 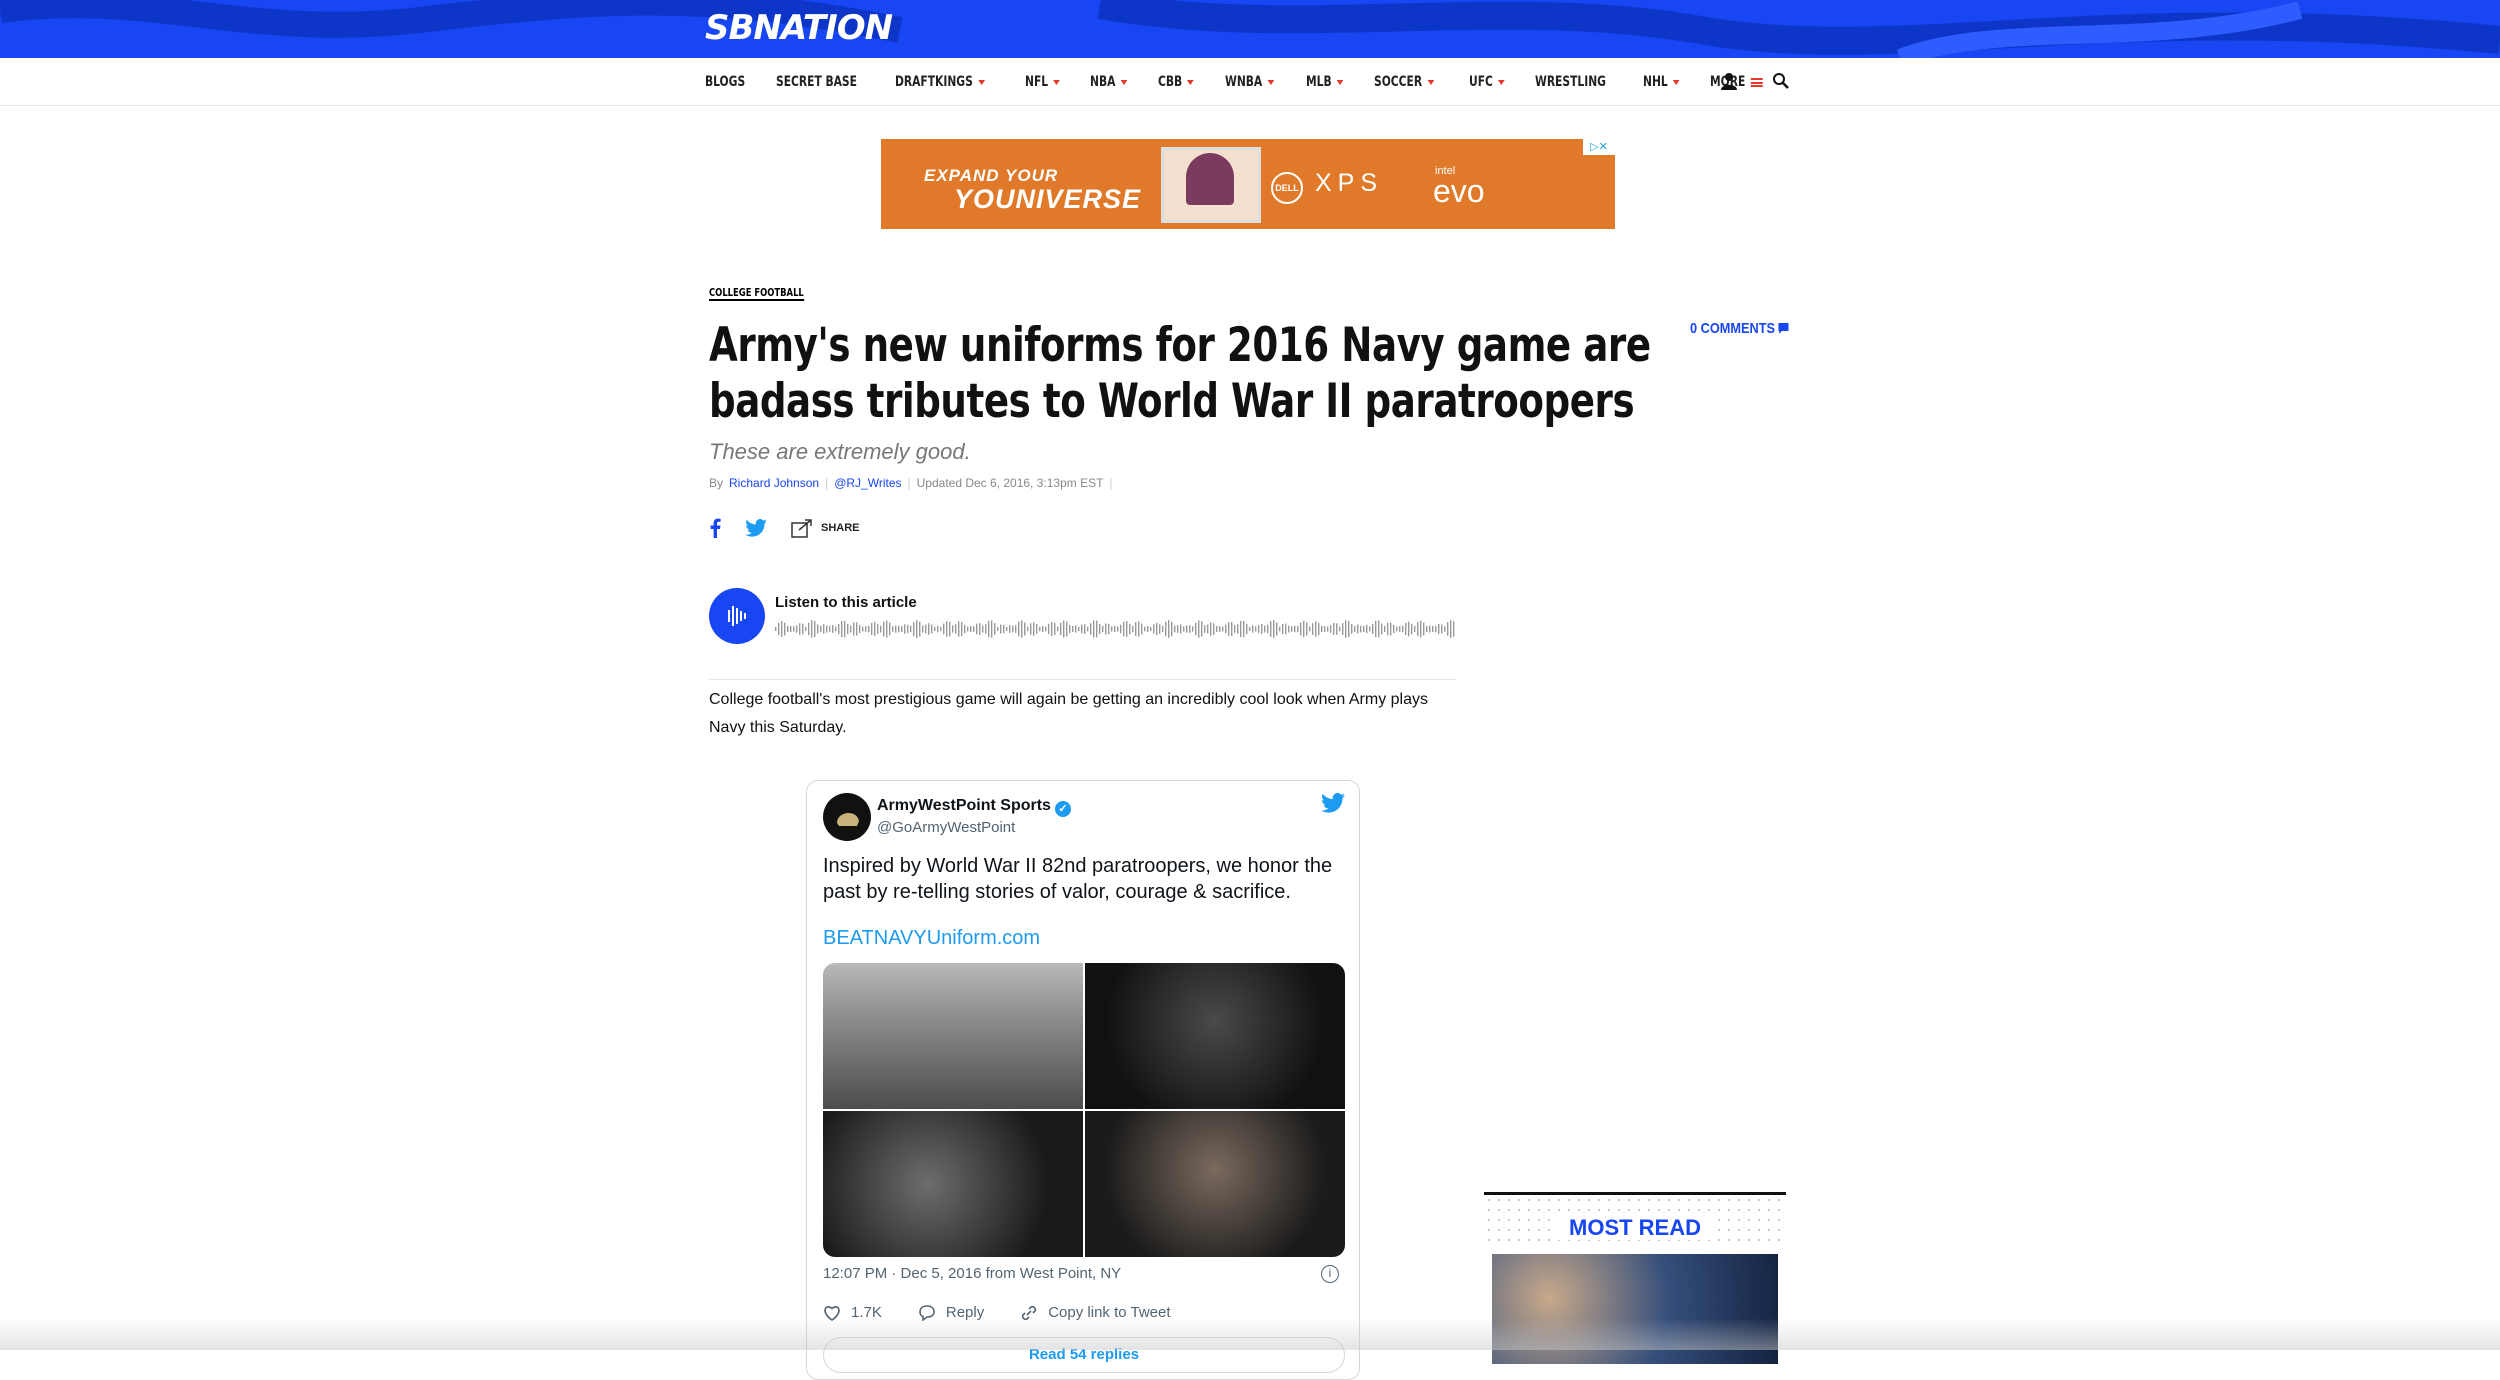 What do you see at coordinates (737, 616) in the screenshot?
I see `audio-play-button` at bounding box center [737, 616].